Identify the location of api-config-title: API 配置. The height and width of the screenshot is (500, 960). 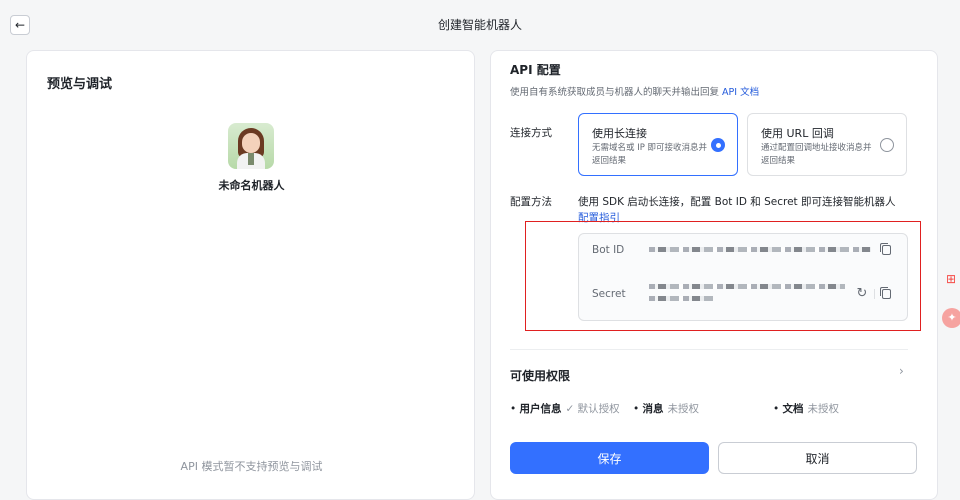
(535, 70).